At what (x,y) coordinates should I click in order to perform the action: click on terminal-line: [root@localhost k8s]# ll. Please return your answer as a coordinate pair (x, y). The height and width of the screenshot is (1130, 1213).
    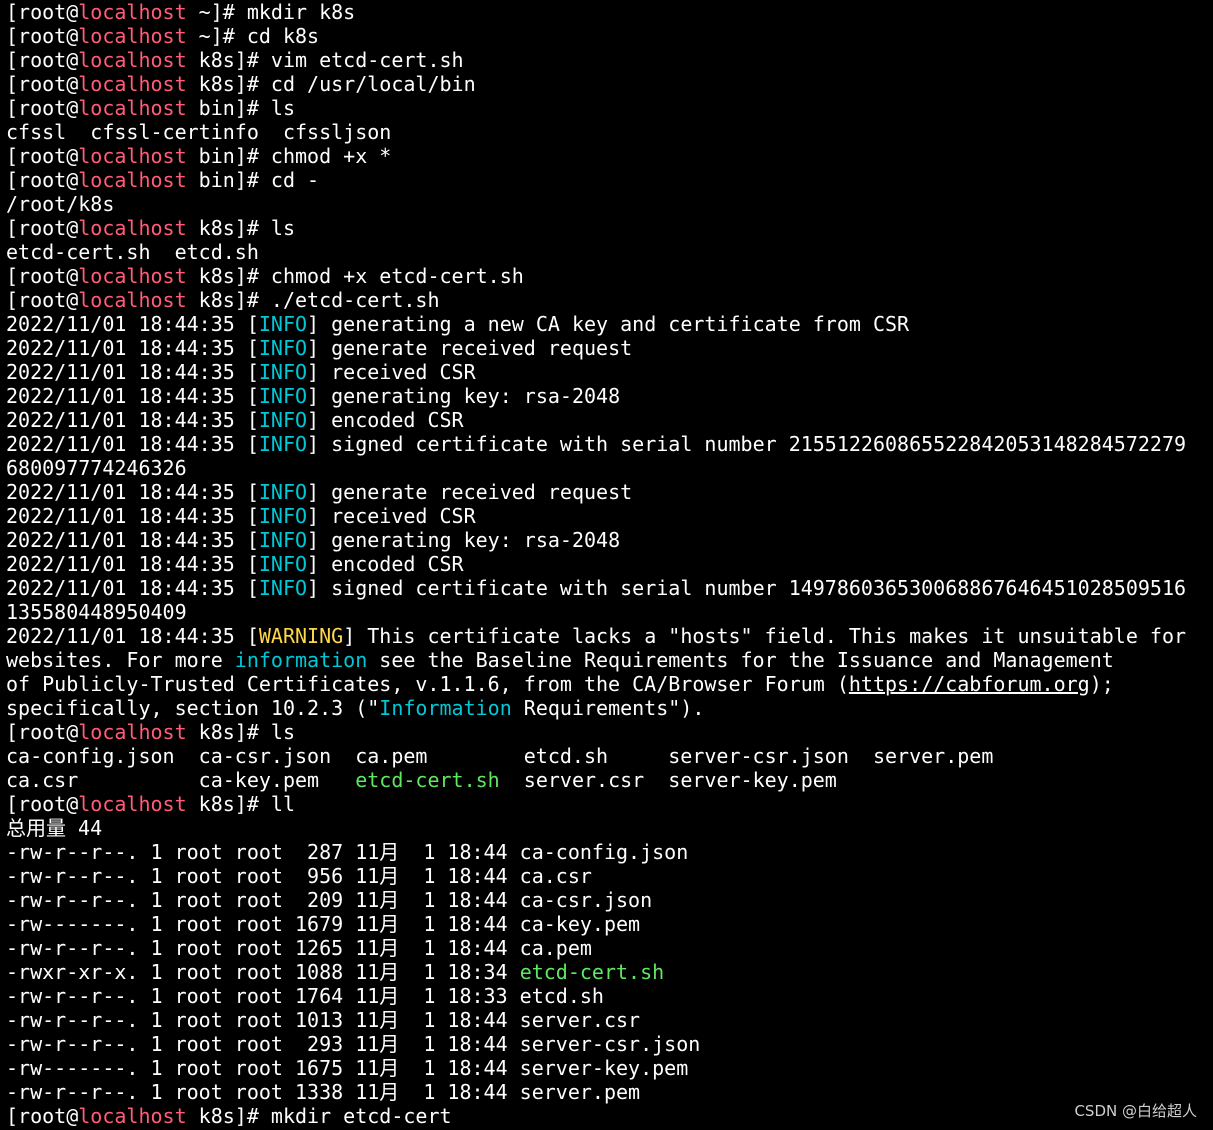
    Looking at the image, I should click on (609, 804).